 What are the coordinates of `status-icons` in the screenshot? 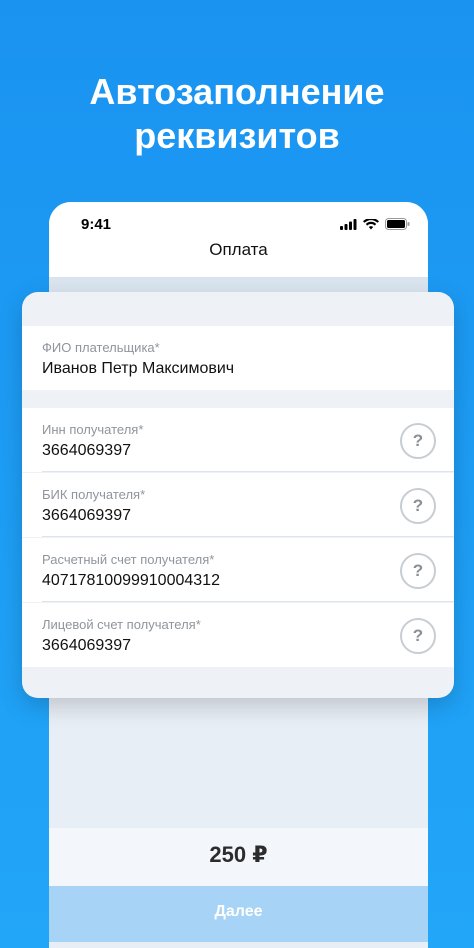 It's located at (375, 224).